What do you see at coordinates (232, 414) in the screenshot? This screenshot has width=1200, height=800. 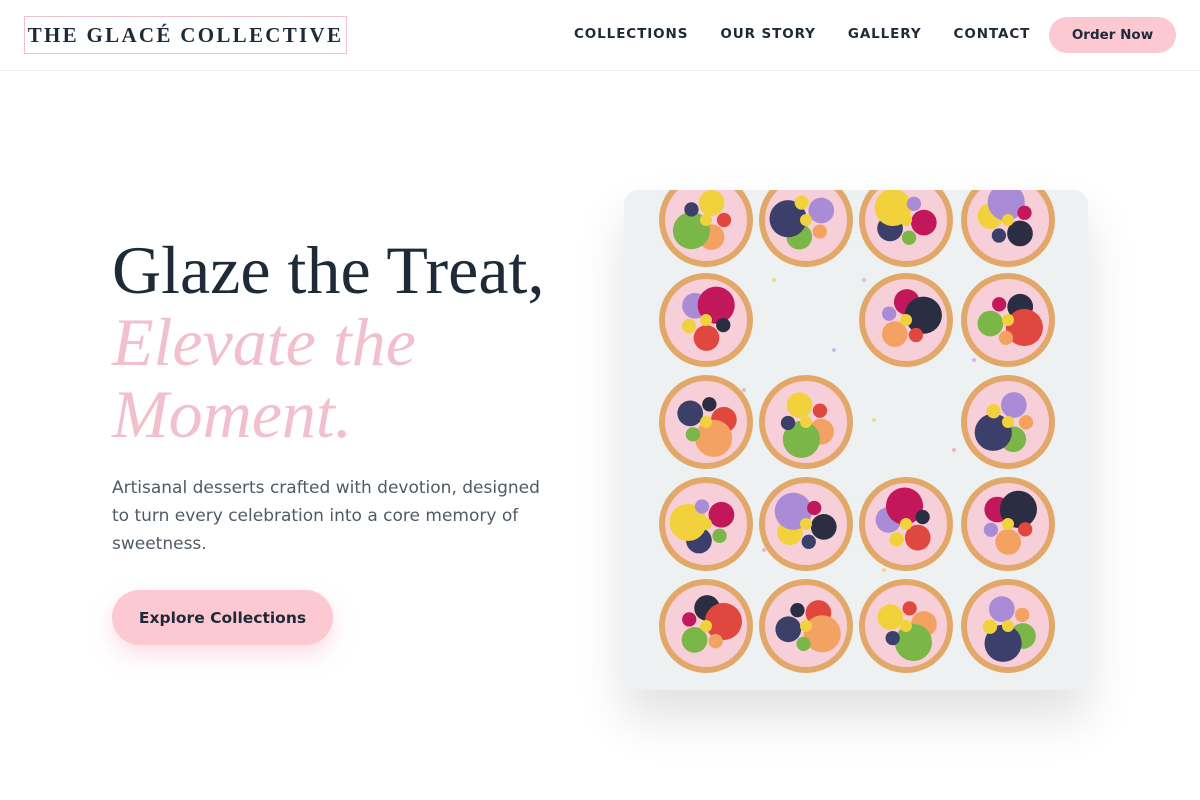 I see `hero-heading-line-3: Moment.` at bounding box center [232, 414].